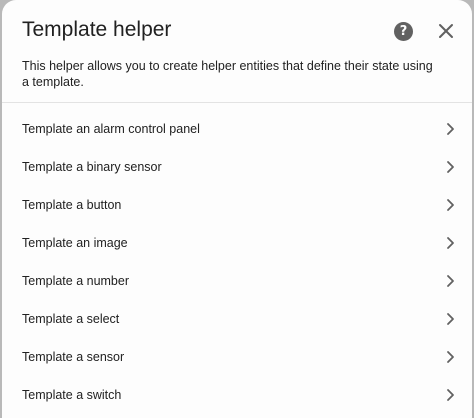 The image size is (474, 418). I want to click on list-item-label: Template an image, so click(75, 243).